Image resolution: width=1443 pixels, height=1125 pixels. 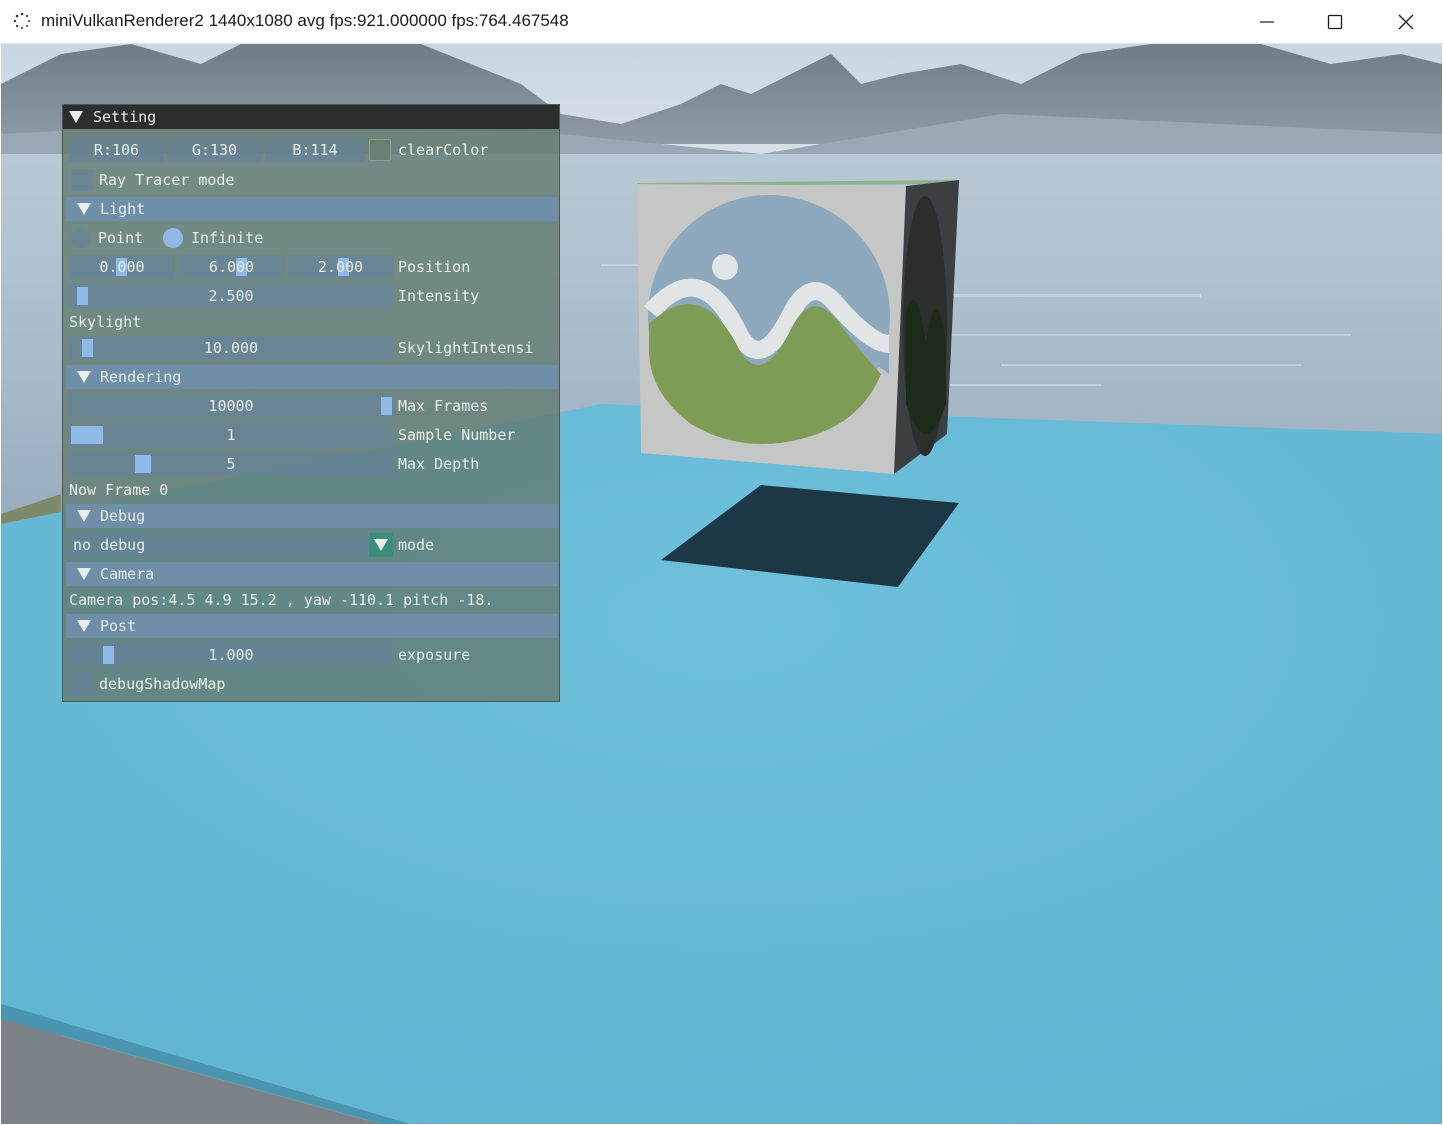 I want to click on clear-color-swatch, so click(x=380, y=150).